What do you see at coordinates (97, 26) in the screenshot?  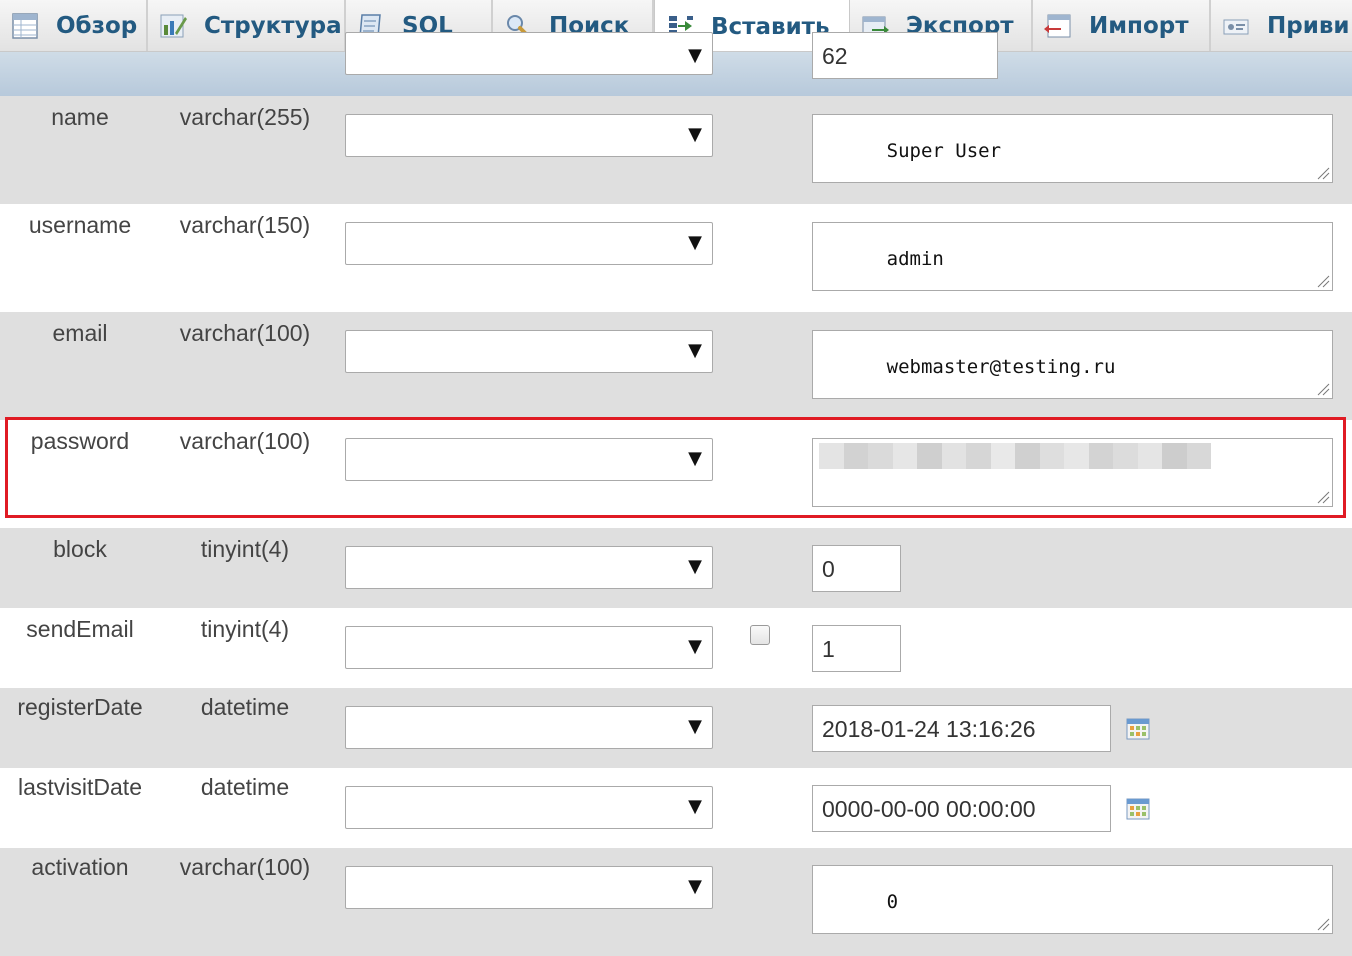 I see `tab-label: Обзор` at bounding box center [97, 26].